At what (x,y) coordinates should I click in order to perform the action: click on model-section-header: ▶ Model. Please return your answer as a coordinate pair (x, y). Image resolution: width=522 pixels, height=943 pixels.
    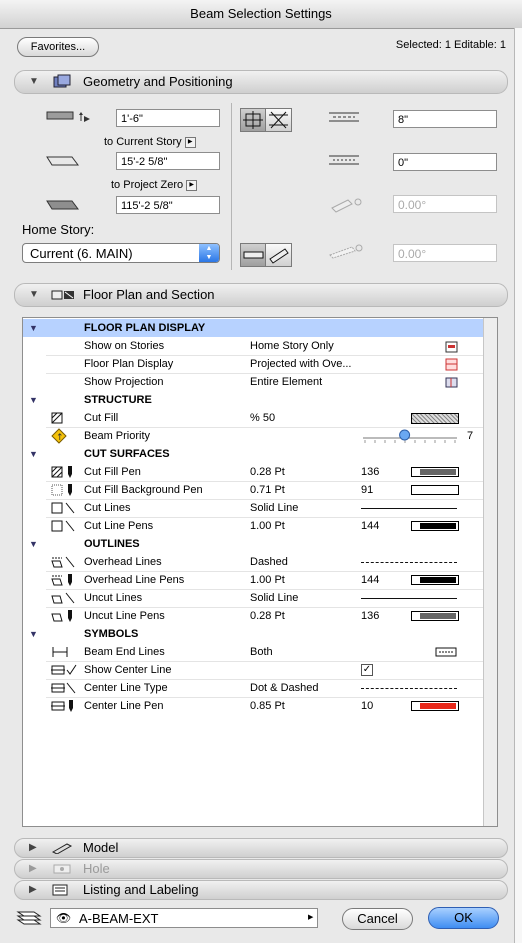
    Looking at the image, I should click on (261, 848).